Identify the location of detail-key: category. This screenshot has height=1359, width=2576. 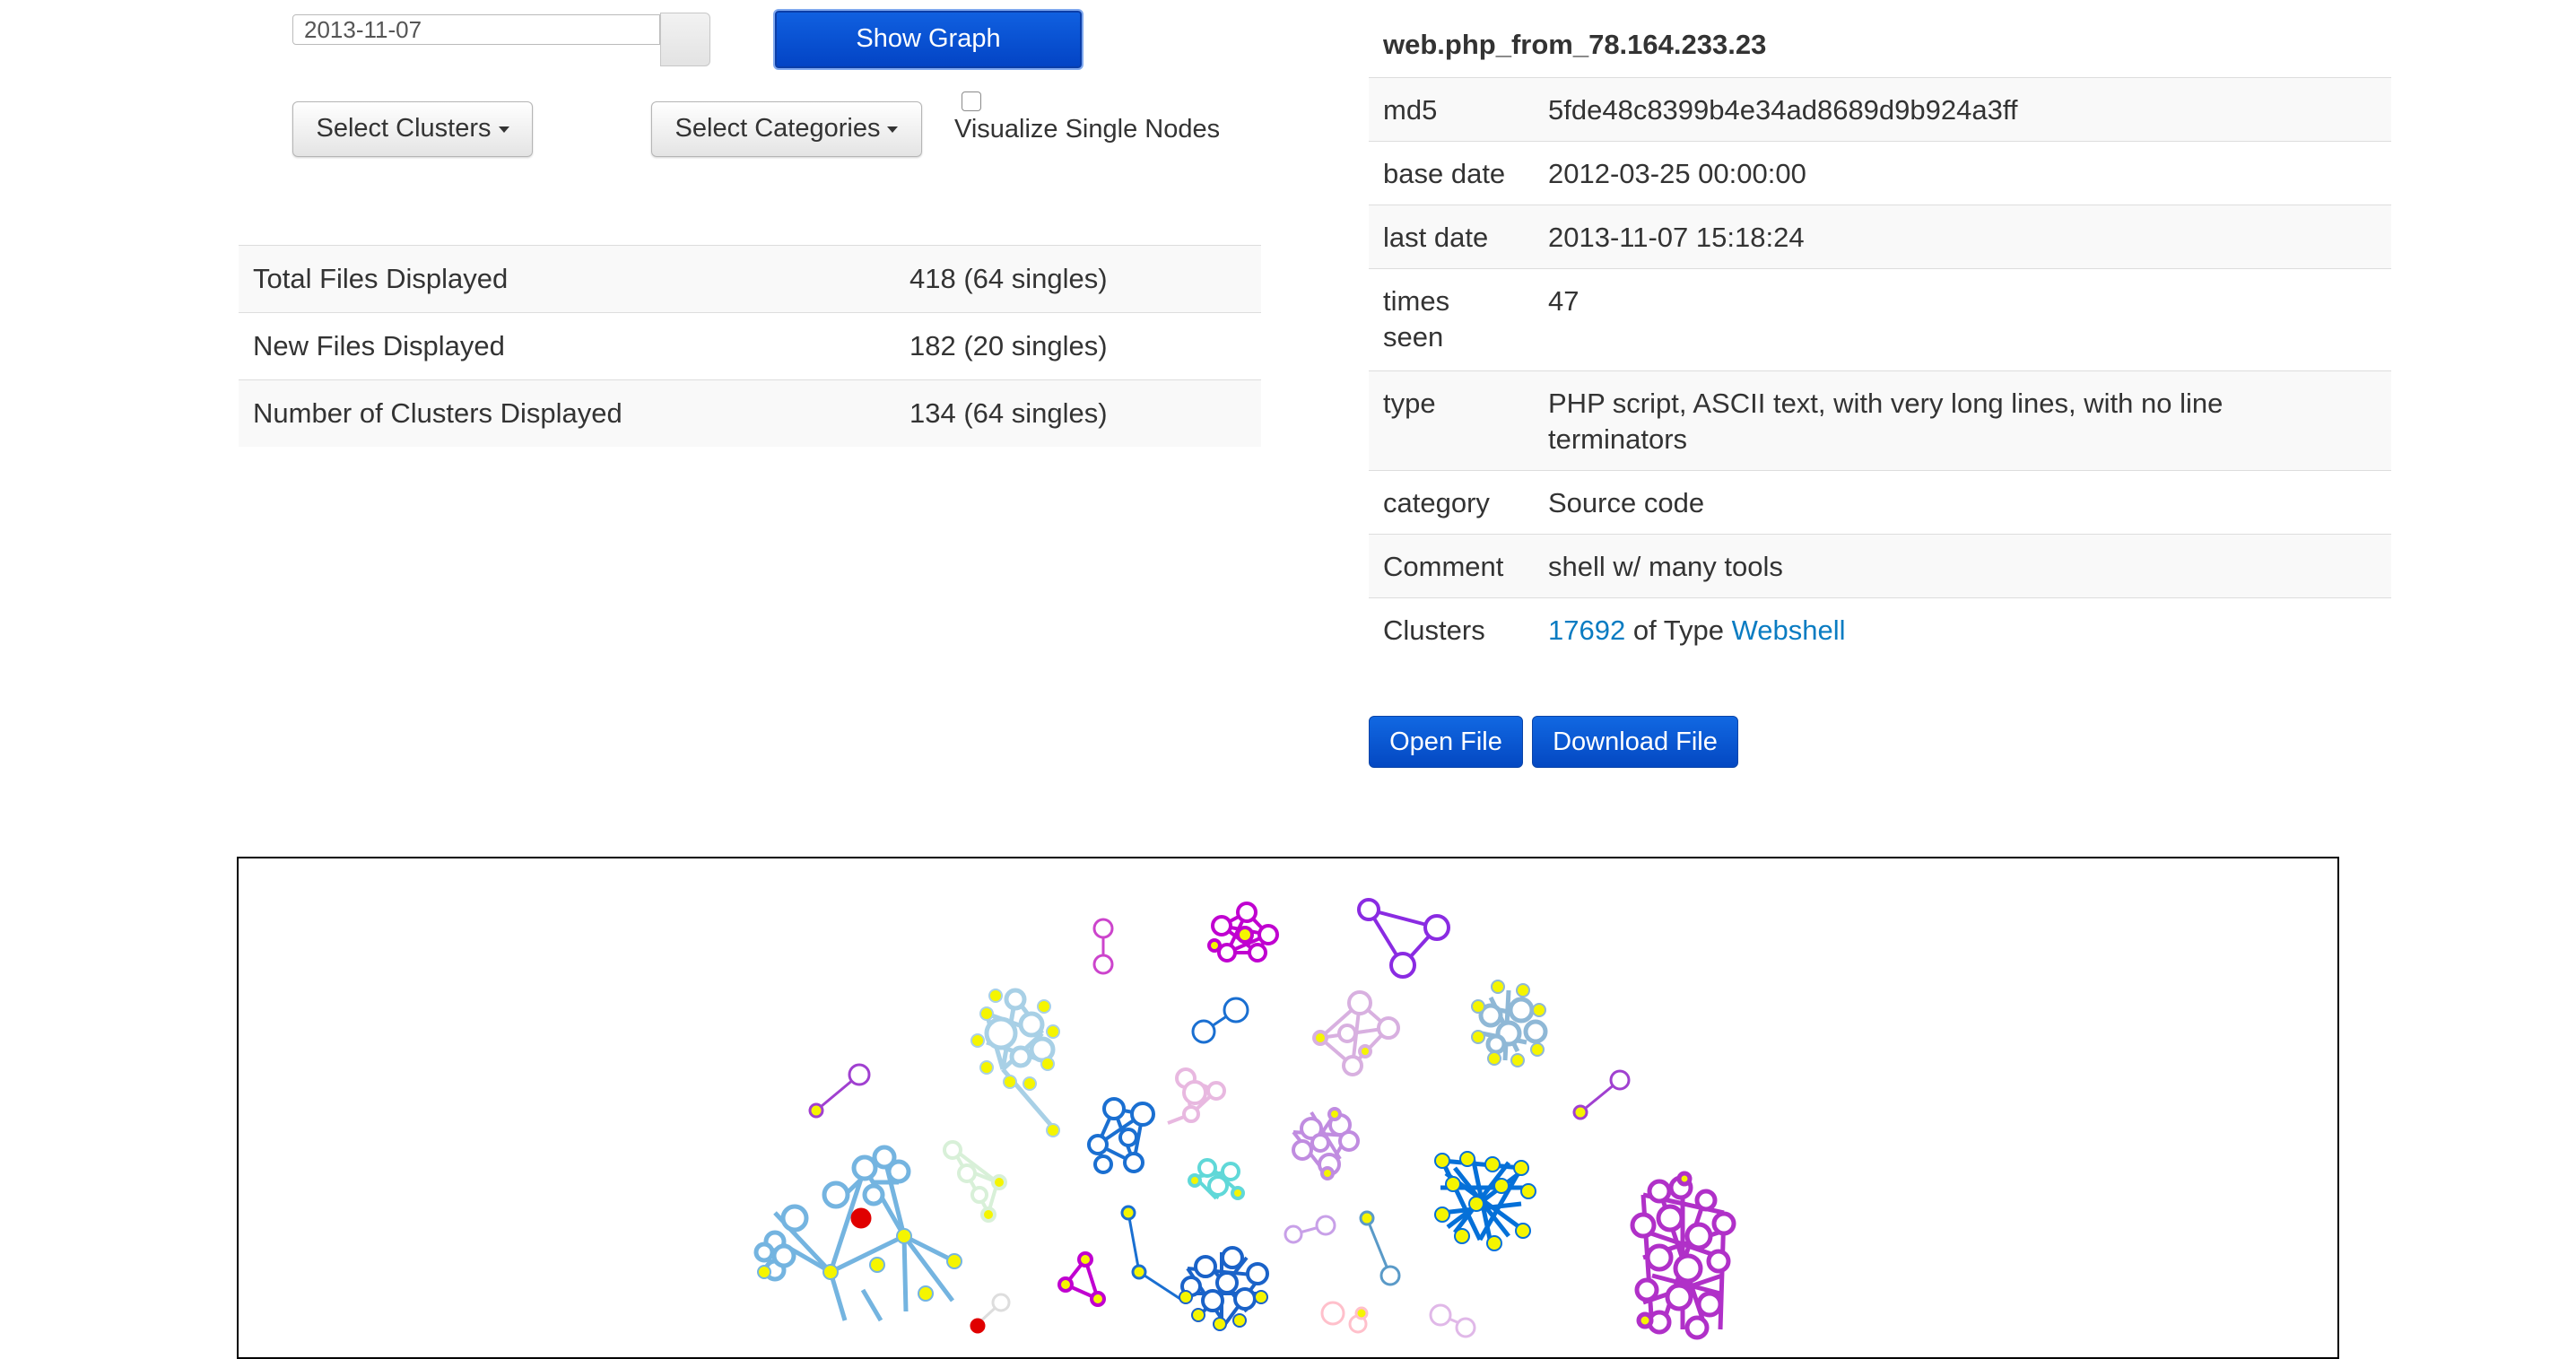
(1436, 502).